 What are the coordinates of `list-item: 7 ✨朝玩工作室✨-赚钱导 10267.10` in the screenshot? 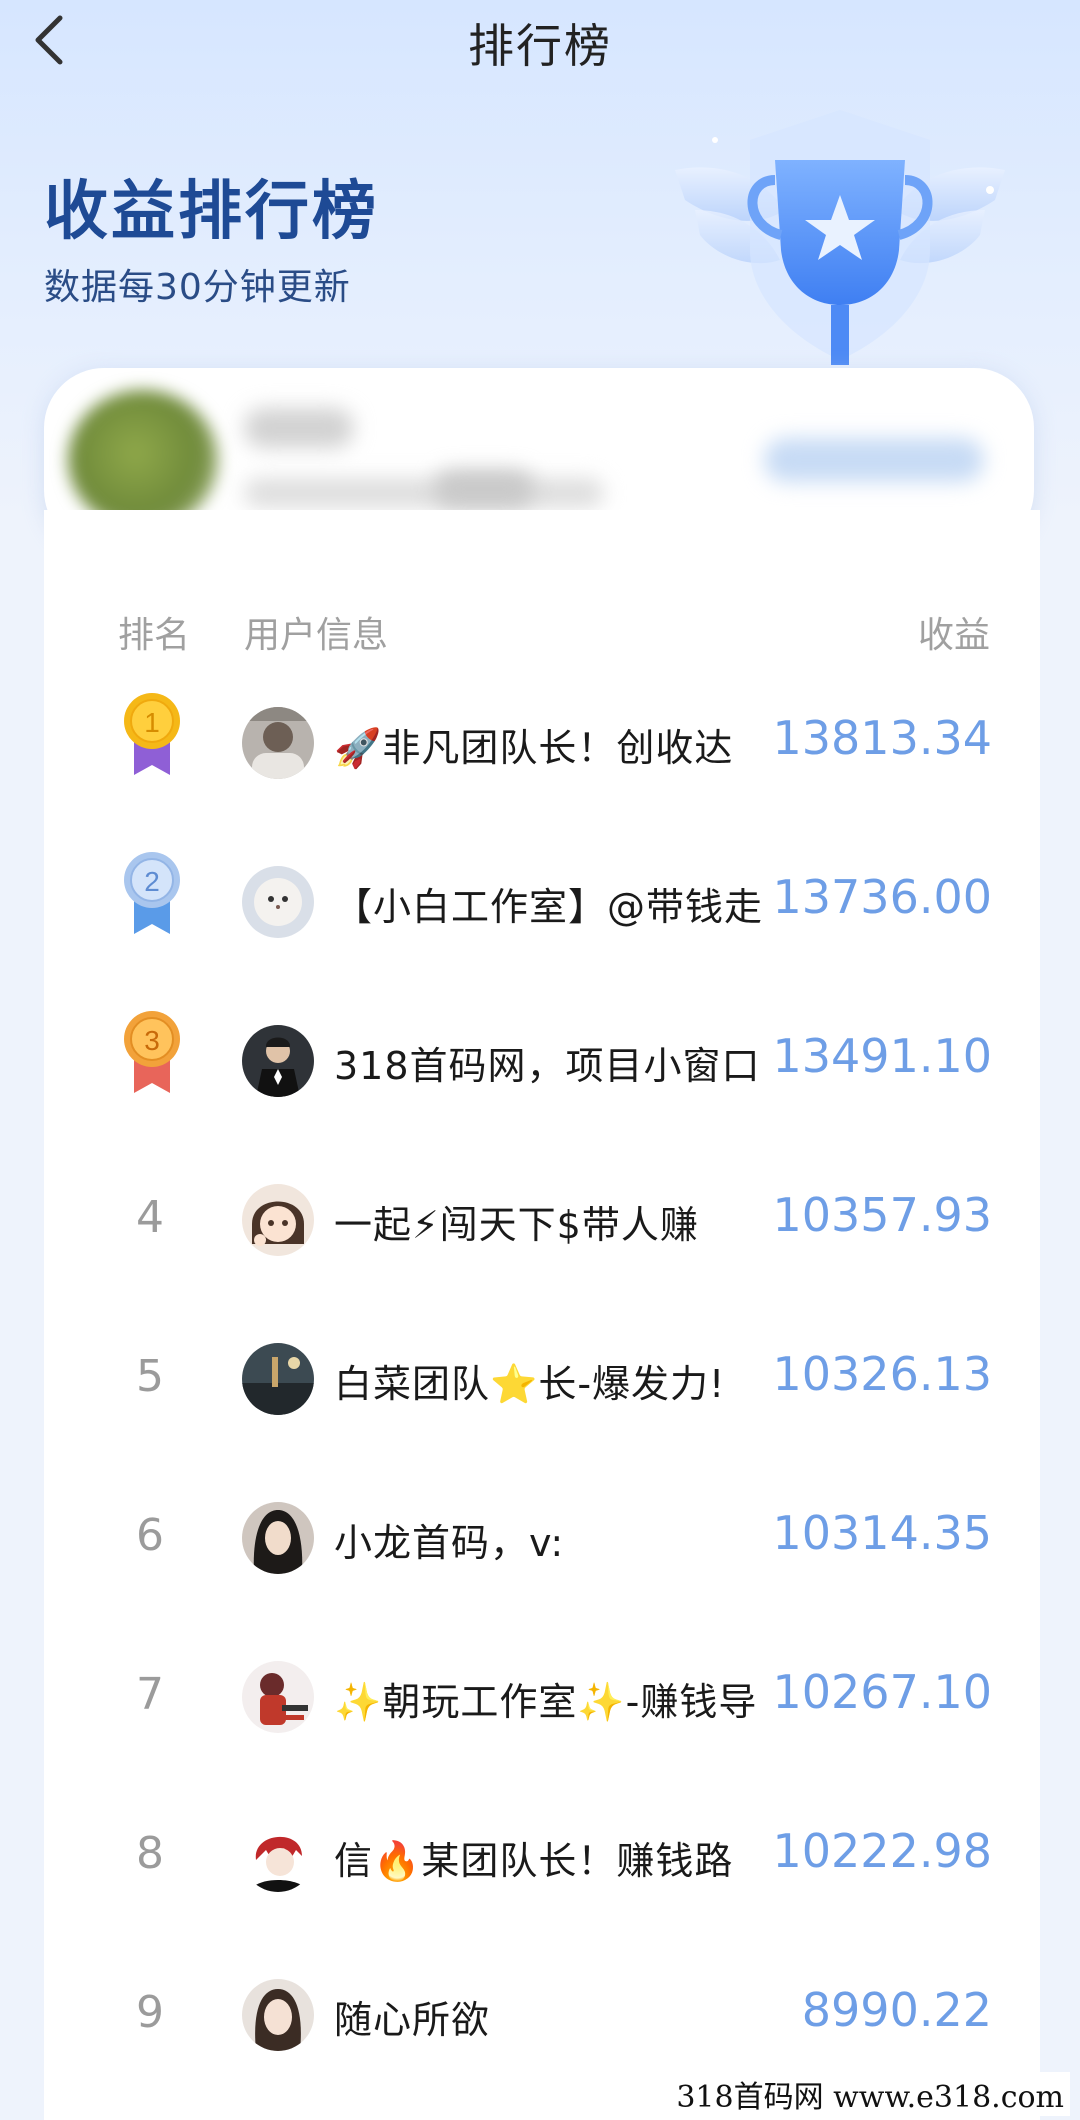 It's located at (542, 1698).